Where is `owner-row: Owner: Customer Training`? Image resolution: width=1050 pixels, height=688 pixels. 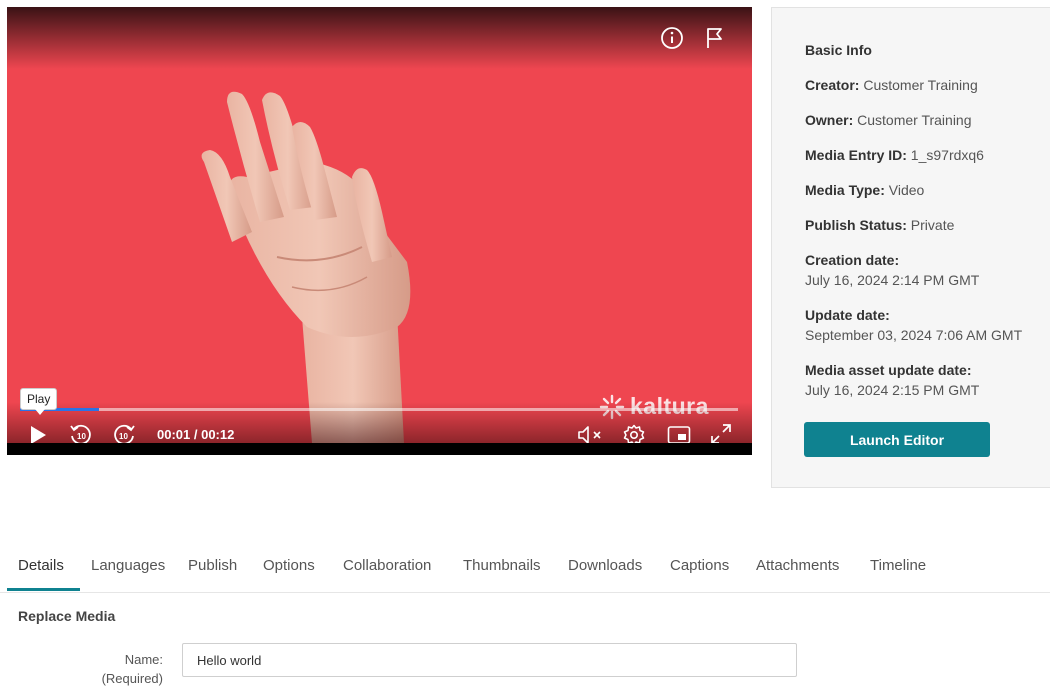
owner-row: Owner: Customer Training is located at coordinates (888, 120).